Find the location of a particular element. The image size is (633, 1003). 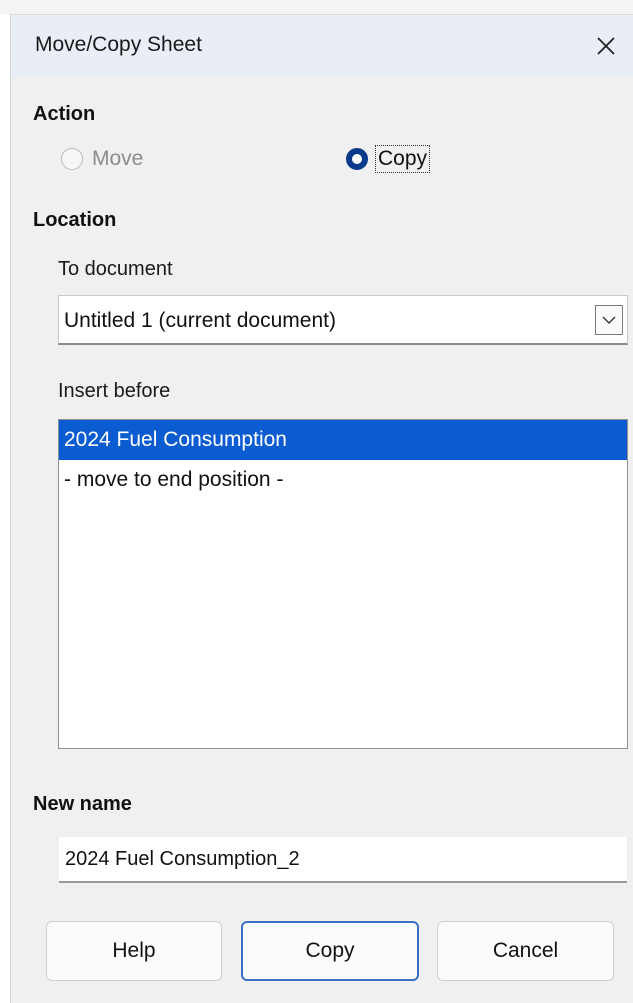

action-heading: Action is located at coordinates (64, 114).